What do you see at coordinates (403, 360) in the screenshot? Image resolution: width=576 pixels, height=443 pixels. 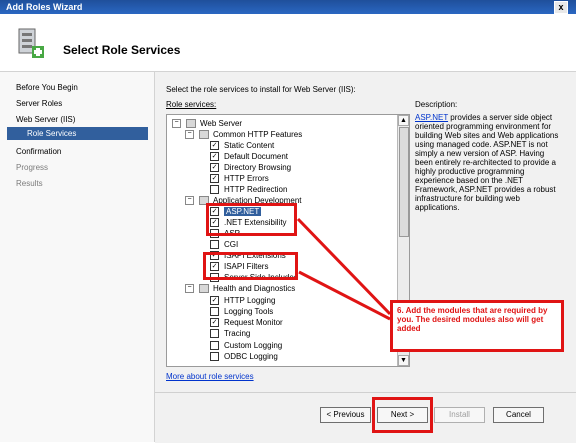 I see `scroll-down-icon: ▼` at bounding box center [403, 360].